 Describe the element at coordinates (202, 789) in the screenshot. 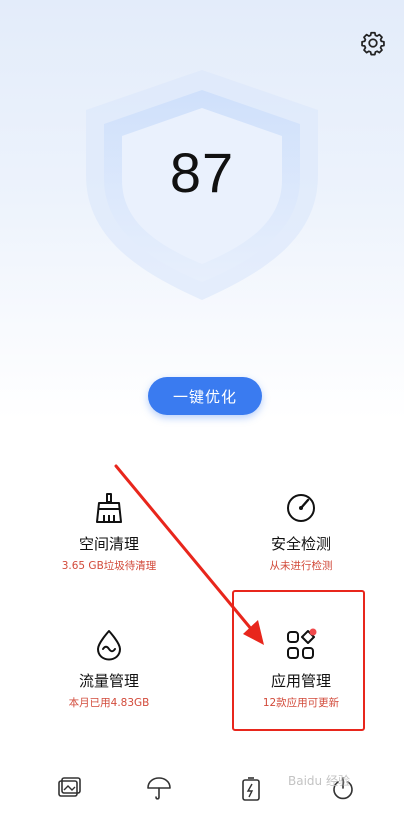

I see `bottom-bar` at that location.